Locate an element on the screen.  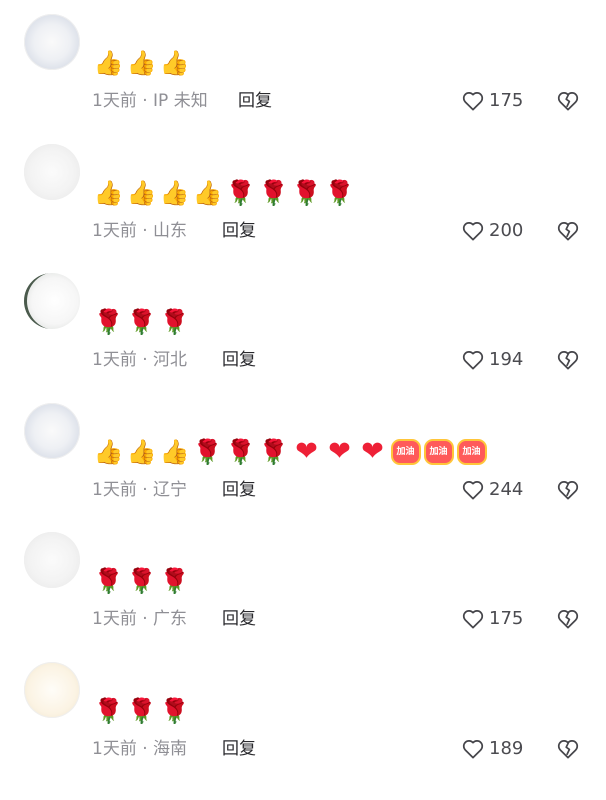
comment-meta: 1天前 · 辽宁 is located at coordinates (139, 490).